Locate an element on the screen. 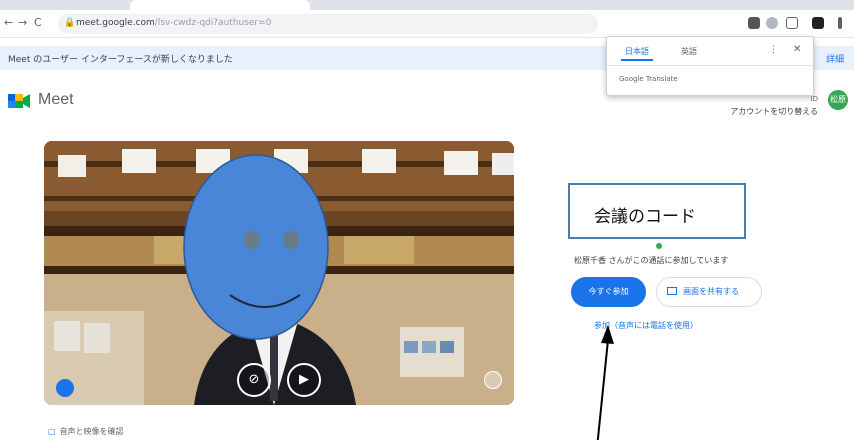  url-path: /lsv-cwdz-qdi?authuser=0 is located at coordinates (213, 23).